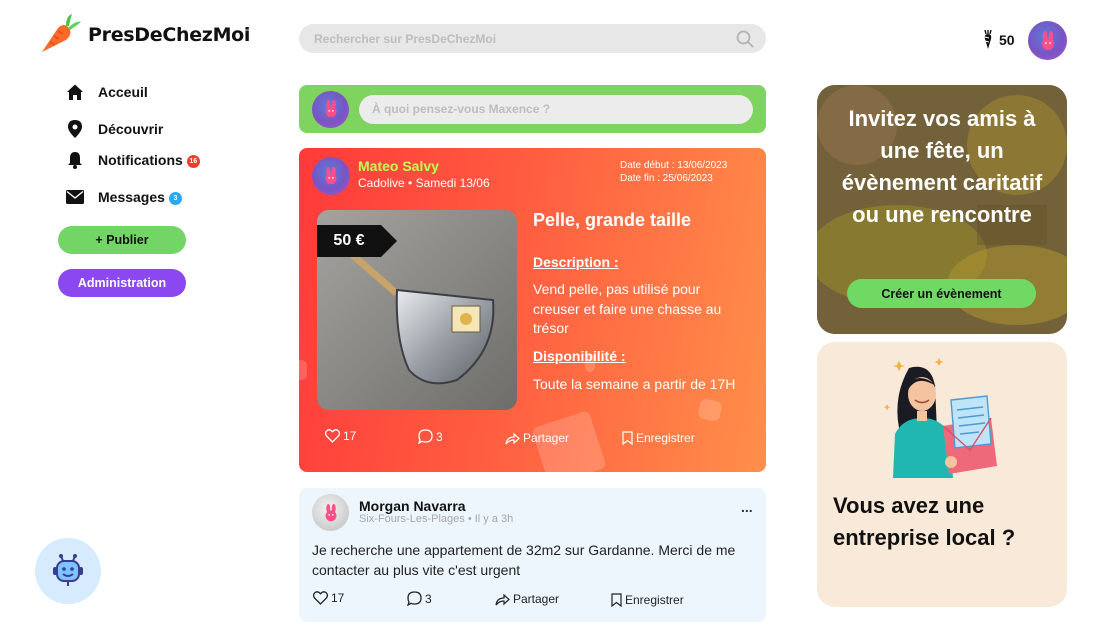 This screenshot has width=1097, height=635. Describe the element at coordinates (634, 384) in the screenshot. I see `availability-text: Toute la semaine a partir de 17H` at that location.